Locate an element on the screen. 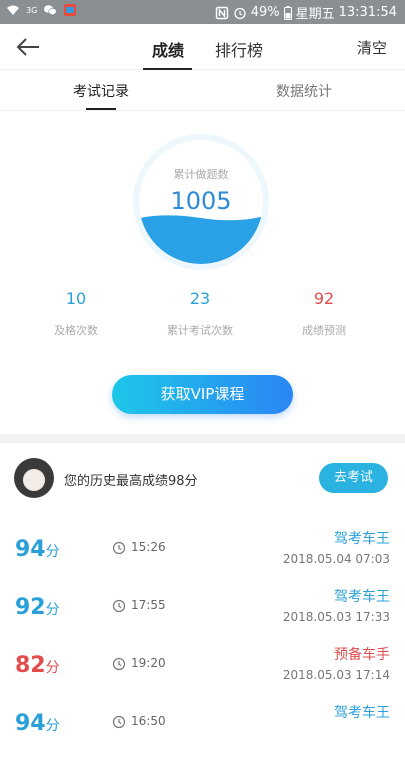 Image resolution: width=405 pixels, height=760 pixels. stat-passed-label: 及格次数 is located at coordinates (76, 330).